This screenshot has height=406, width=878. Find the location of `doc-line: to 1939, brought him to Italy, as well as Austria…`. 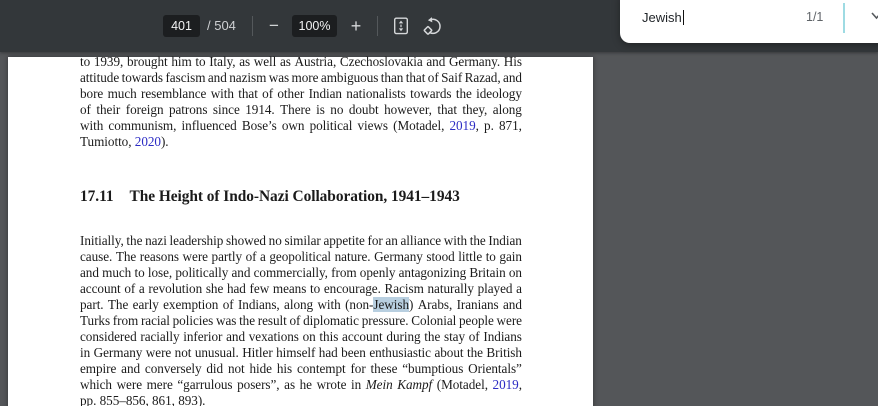

doc-line: to 1939, brought him to Italy, as well as Austria… is located at coordinates (301, 61).